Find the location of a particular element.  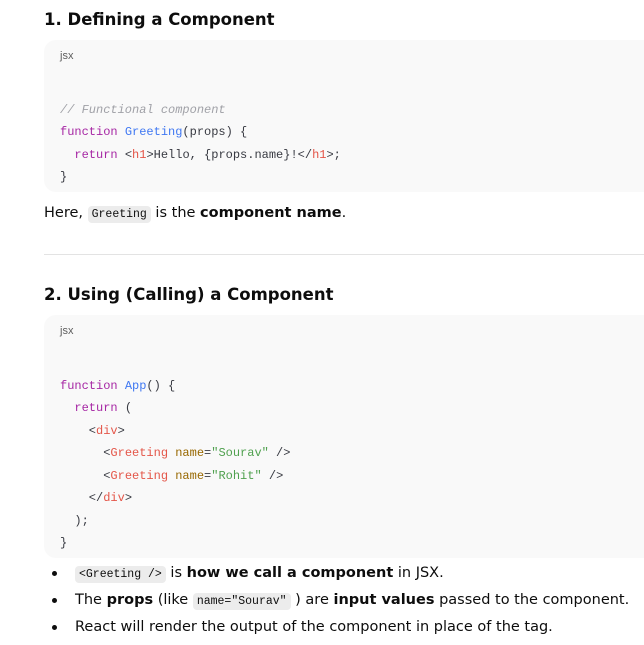

code-line: <Greeting name="Rohit" /> is located at coordinates (175, 476).